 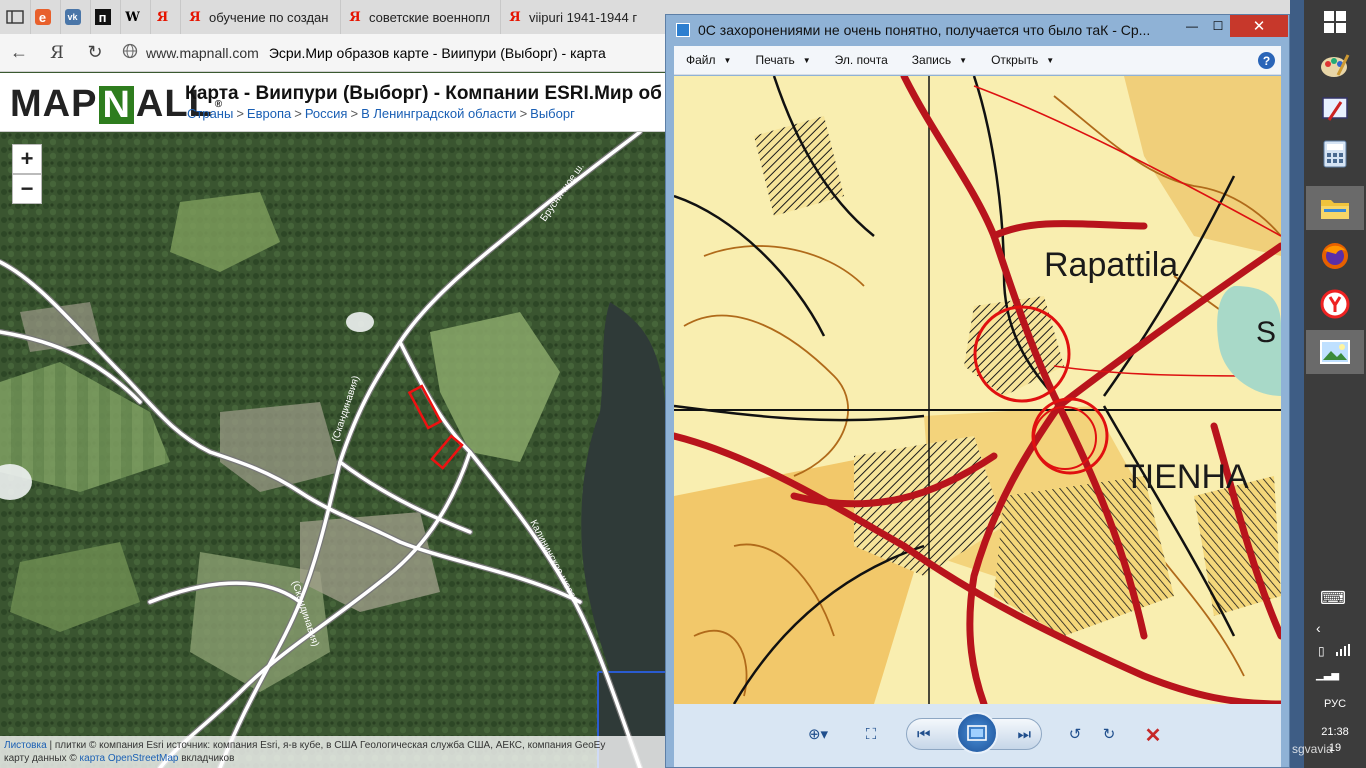 I want to click on tab-label: обучение по создан, so click(x=269, y=17).